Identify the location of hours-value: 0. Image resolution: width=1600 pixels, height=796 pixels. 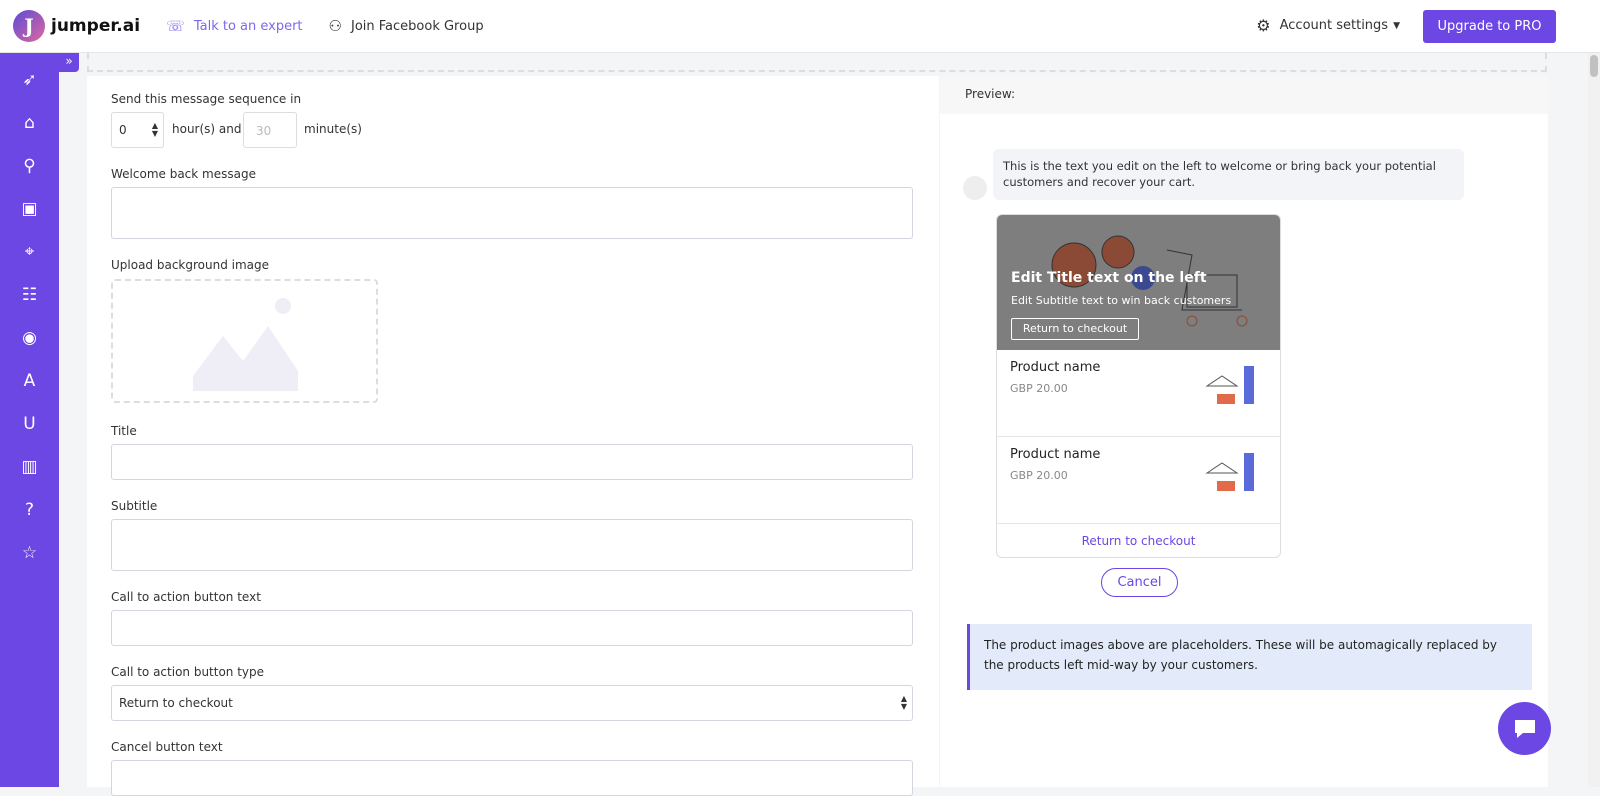
(123, 130).